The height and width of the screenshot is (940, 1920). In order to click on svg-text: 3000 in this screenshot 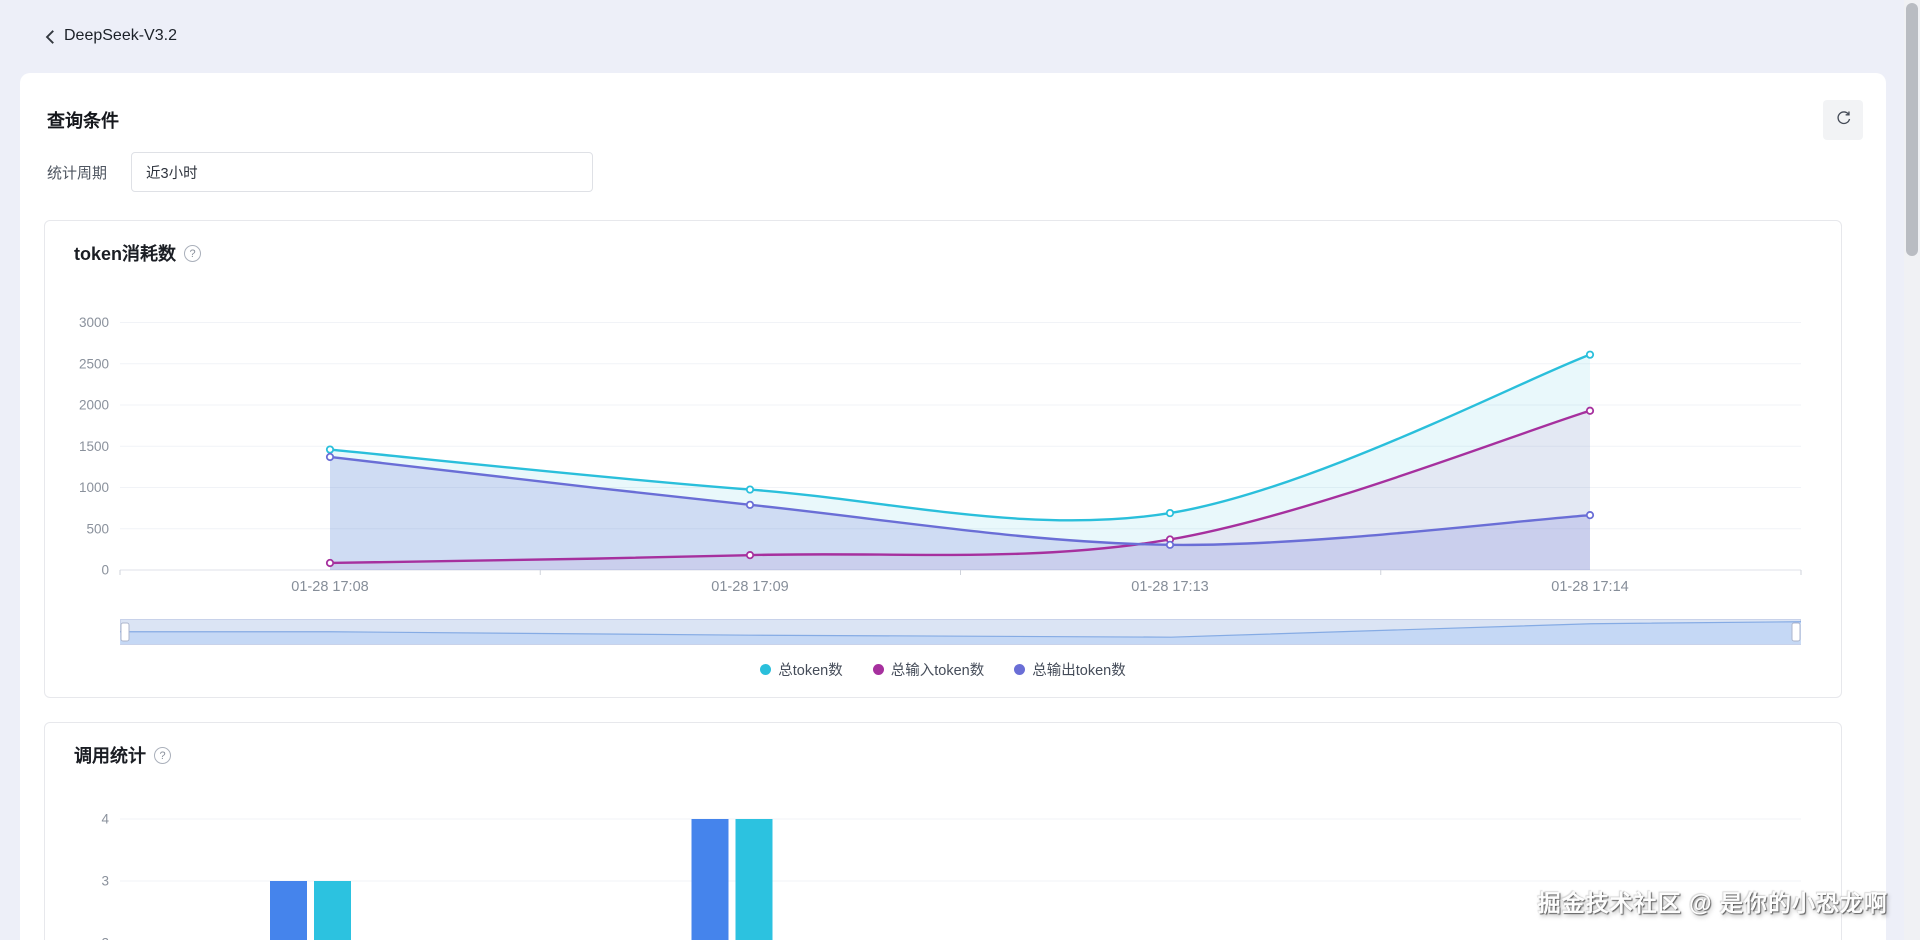, I will do `click(94, 322)`.